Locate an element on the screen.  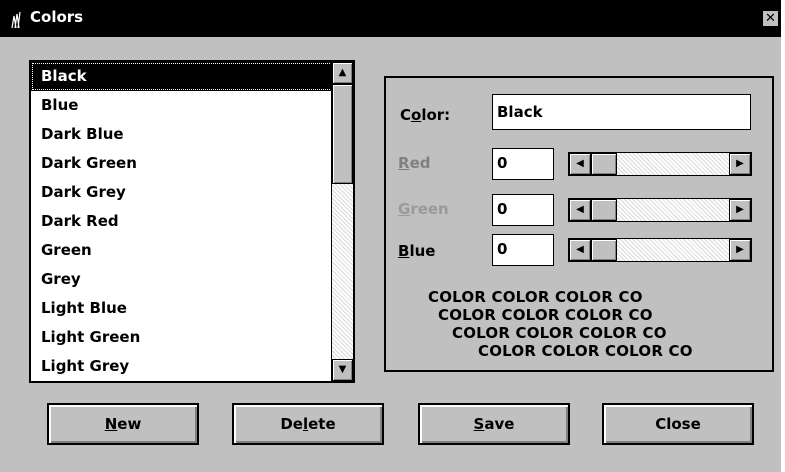
window-title: Colors is located at coordinates (57, 17).